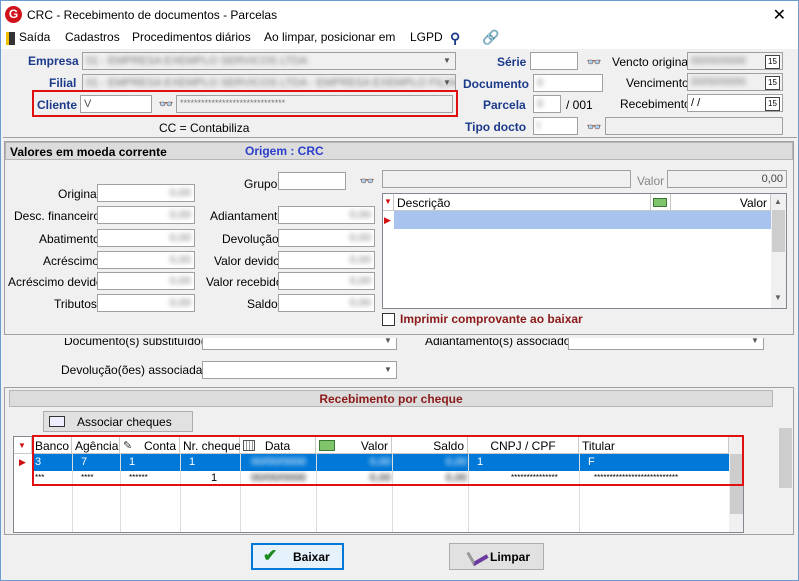  I want to click on valor-recebido-label: Valor recebido, so click(244, 282).